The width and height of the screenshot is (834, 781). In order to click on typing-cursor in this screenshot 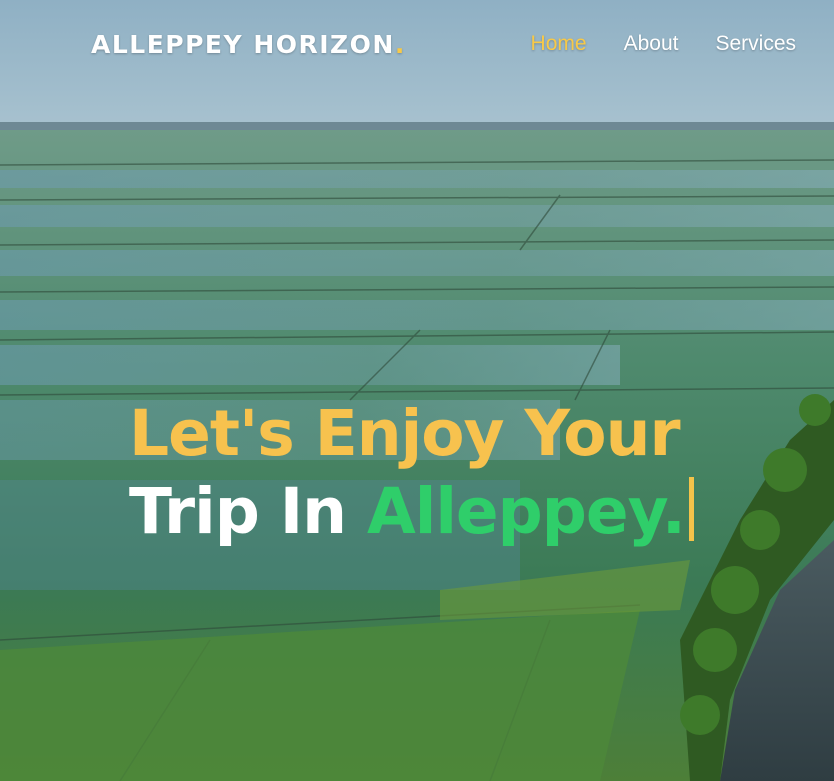, I will do `click(691, 509)`.